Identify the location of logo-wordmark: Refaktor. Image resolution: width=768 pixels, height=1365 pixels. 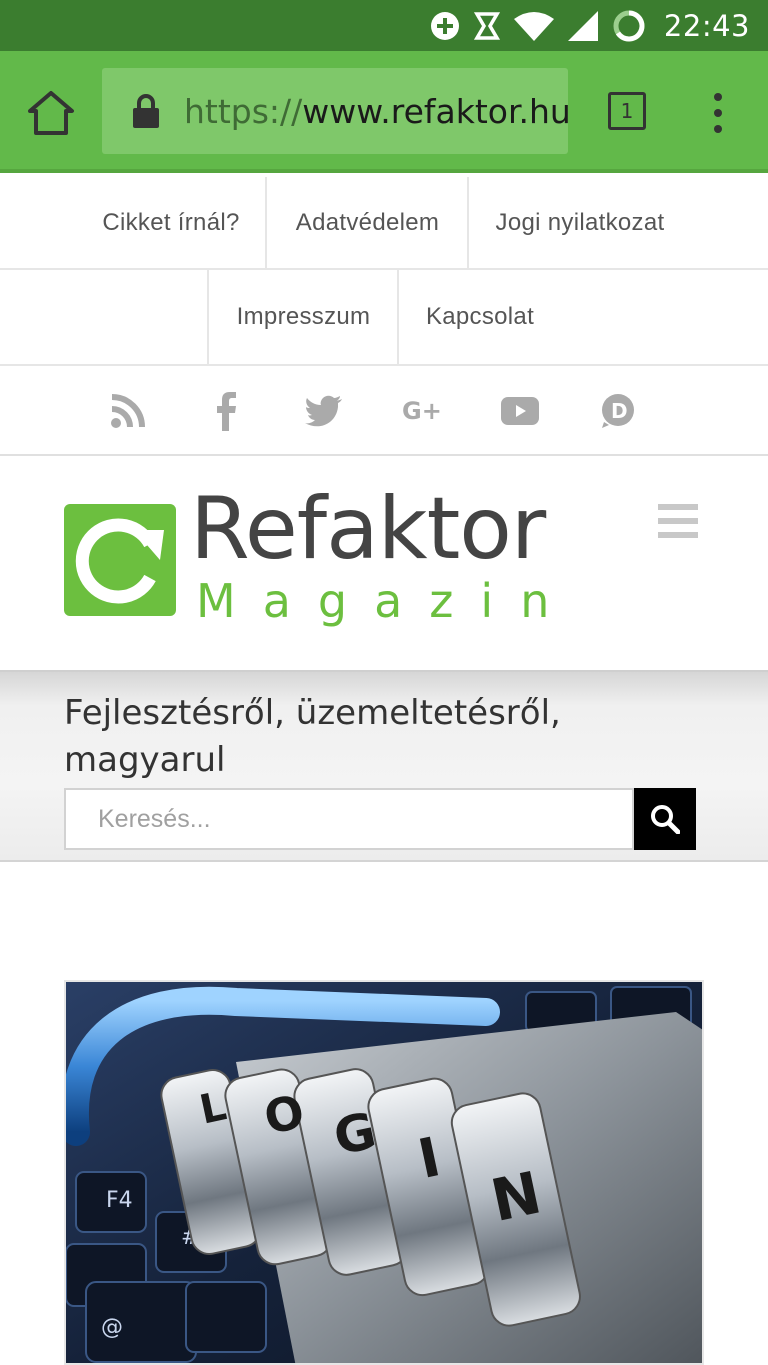
(368, 529).